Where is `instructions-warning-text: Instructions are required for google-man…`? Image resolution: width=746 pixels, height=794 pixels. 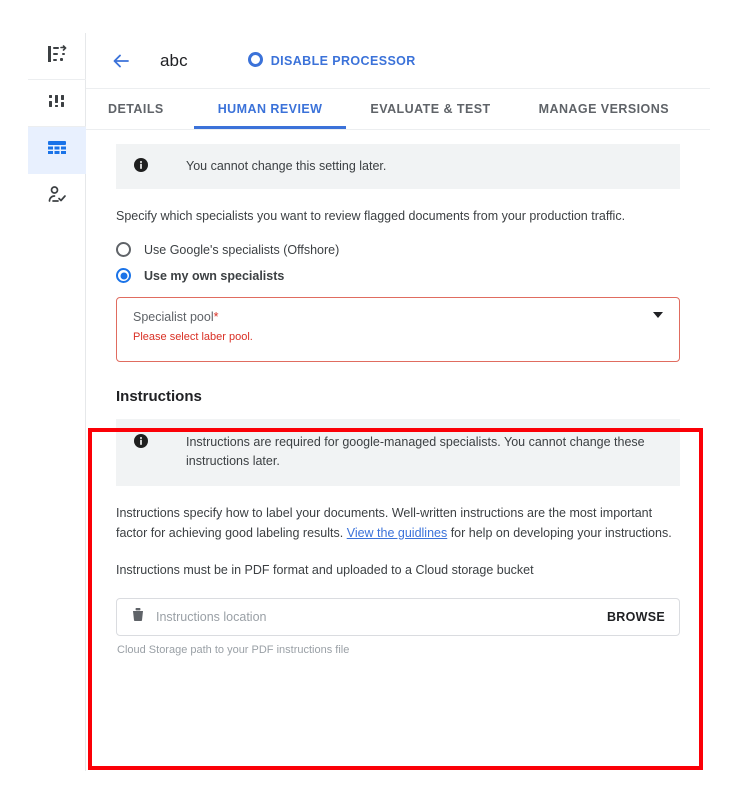
instructions-warning-text: Instructions are required for google-man… is located at coordinates (415, 451).